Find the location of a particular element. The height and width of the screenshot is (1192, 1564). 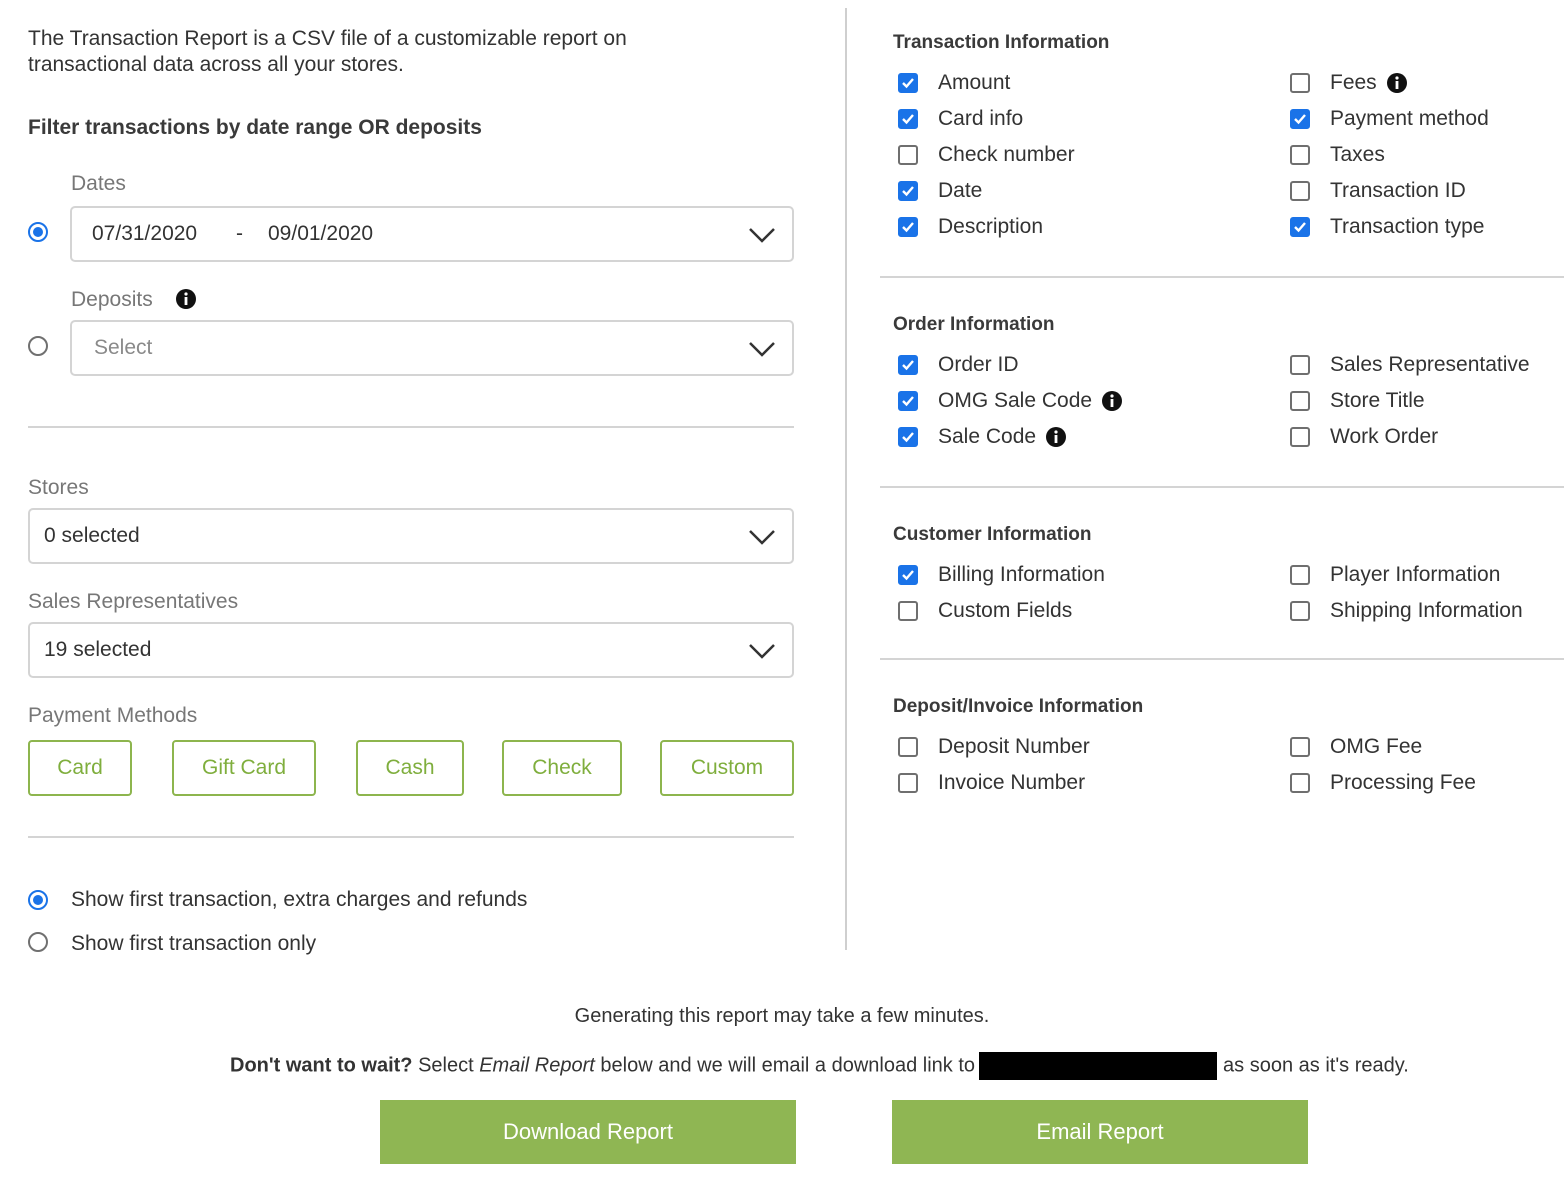

column-option-transaction-type: Transaction type is located at coordinates (1387, 227).